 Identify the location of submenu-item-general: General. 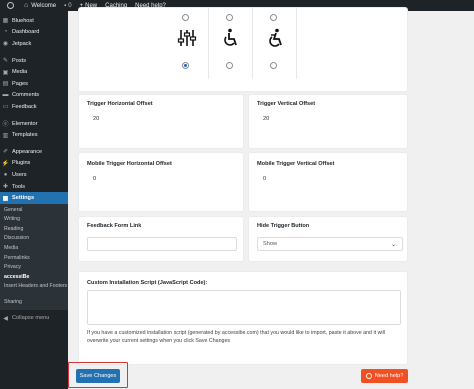
(34, 210).